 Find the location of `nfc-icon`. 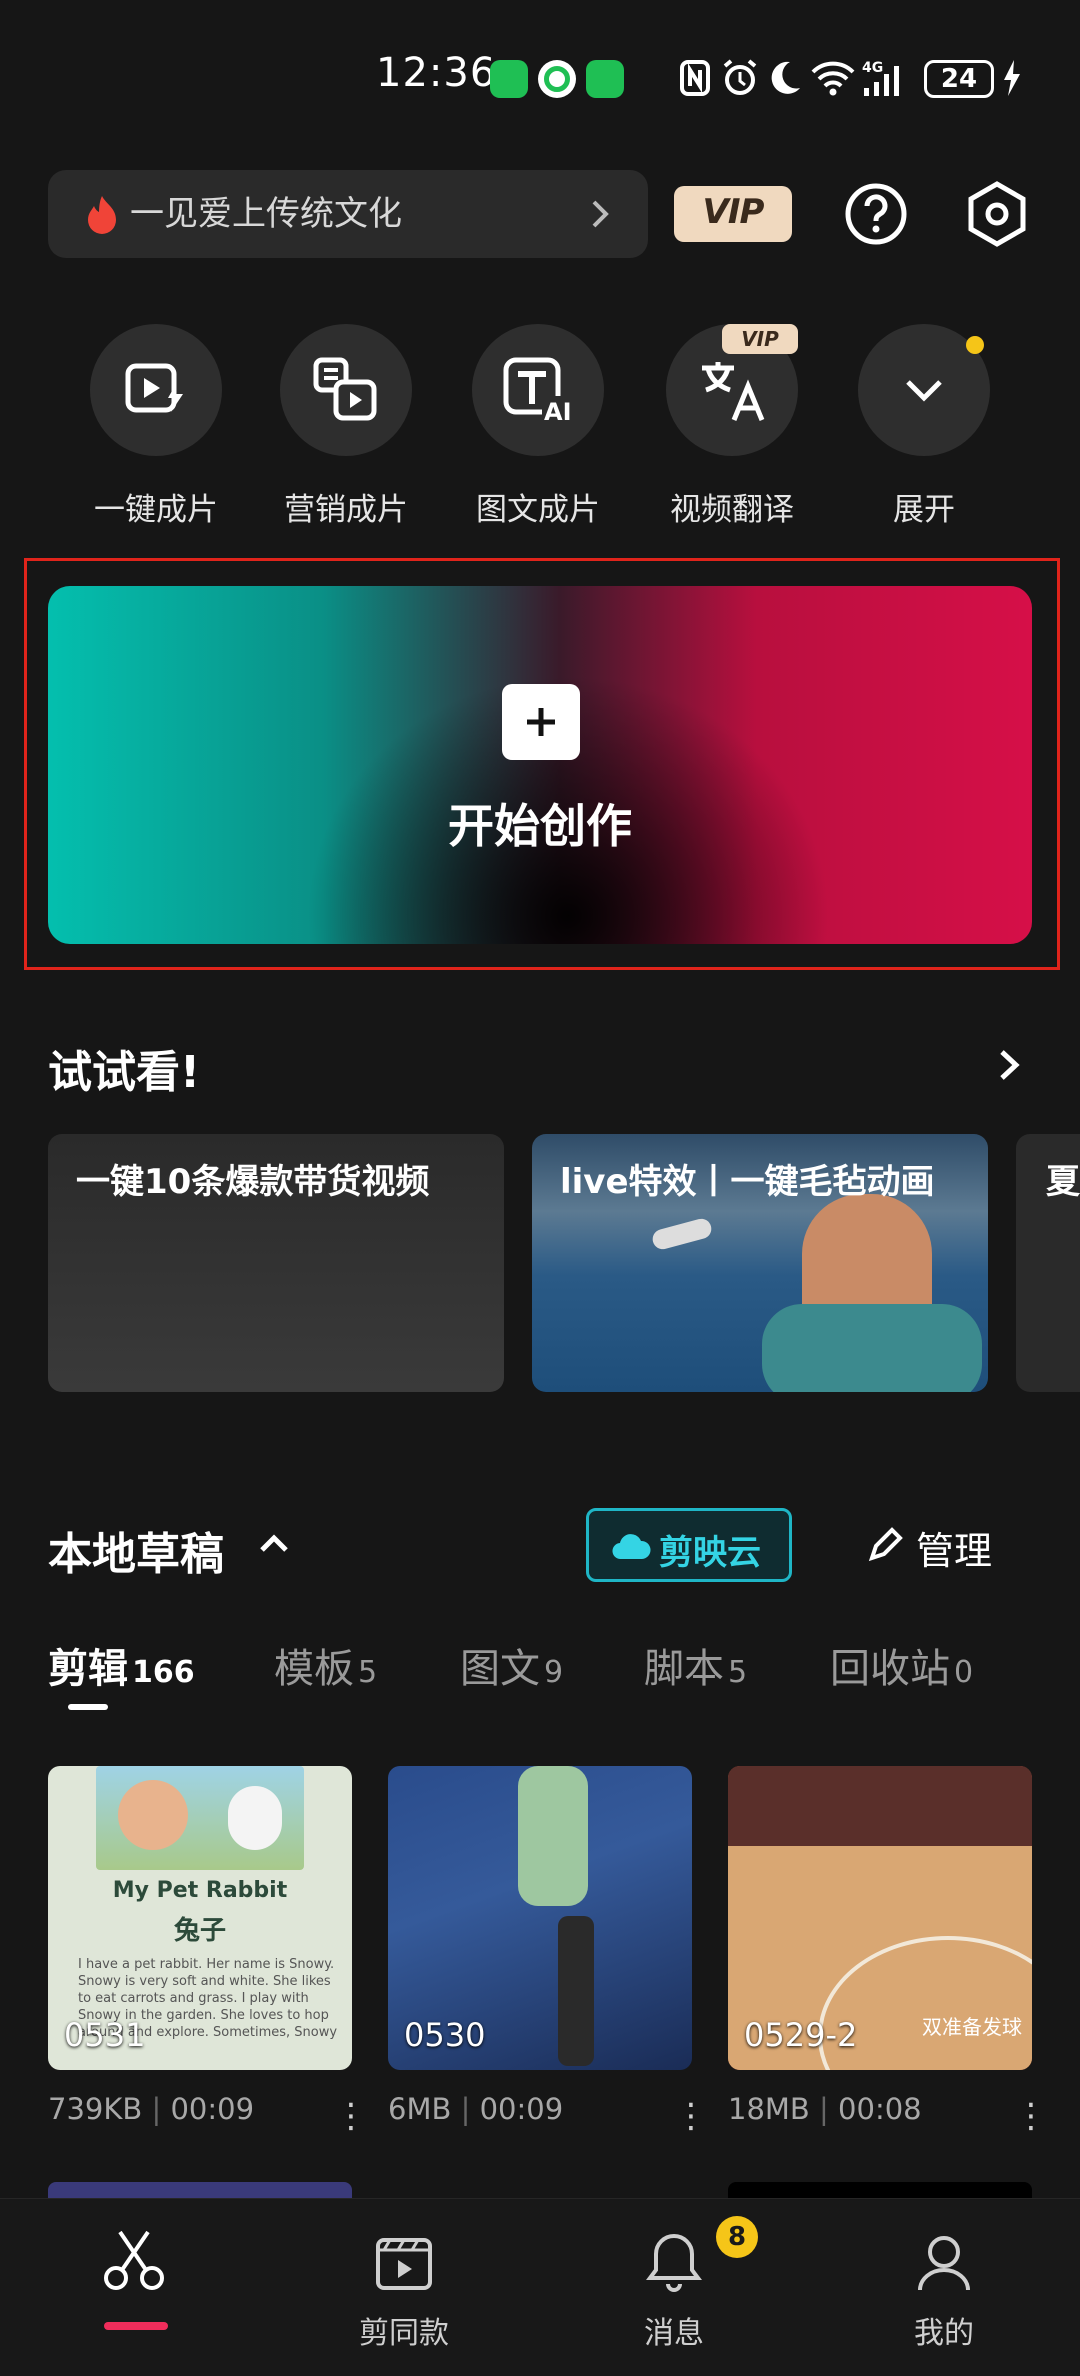

nfc-icon is located at coordinates (695, 78).